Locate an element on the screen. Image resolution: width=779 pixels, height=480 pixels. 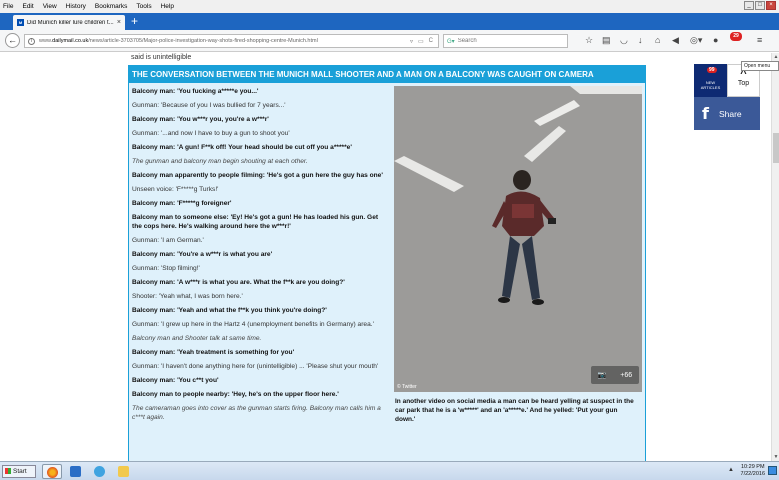
firefox-icon is located at coordinates (52, 472).